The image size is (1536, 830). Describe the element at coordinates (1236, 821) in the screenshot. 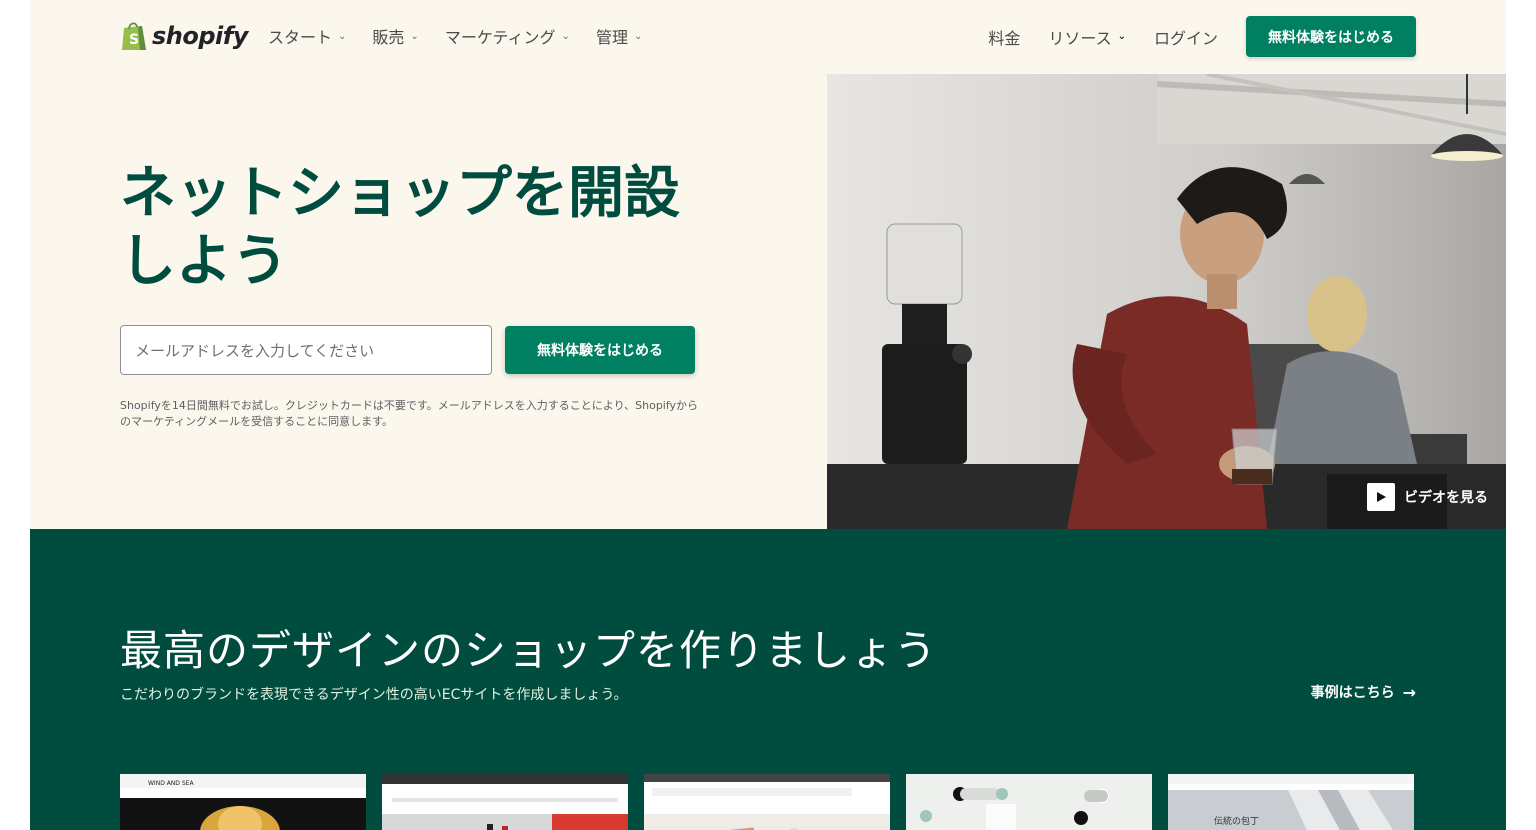

I see `thumb-caption: 伝統の包丁` at that location.